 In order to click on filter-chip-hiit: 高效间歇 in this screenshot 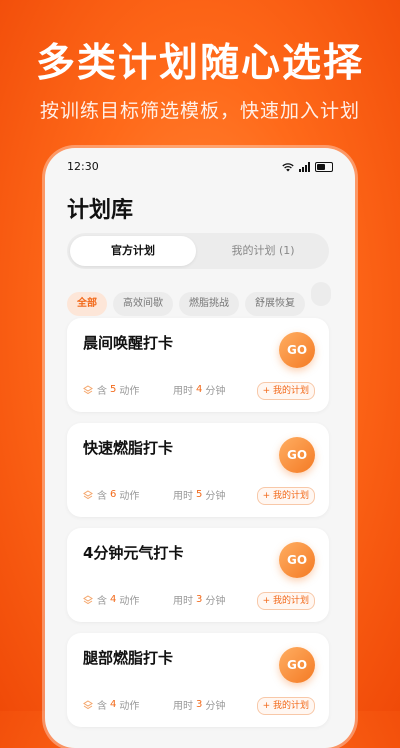, I will do `click(143, 304)`.